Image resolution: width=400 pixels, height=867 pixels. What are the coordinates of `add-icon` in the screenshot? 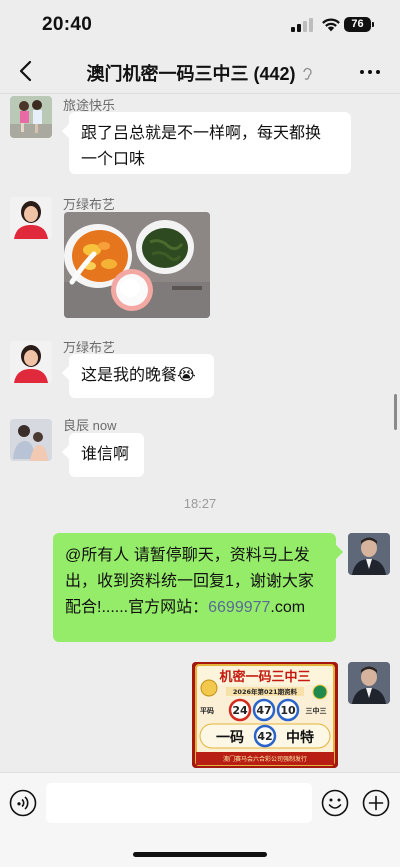 It's located at (376, 803).